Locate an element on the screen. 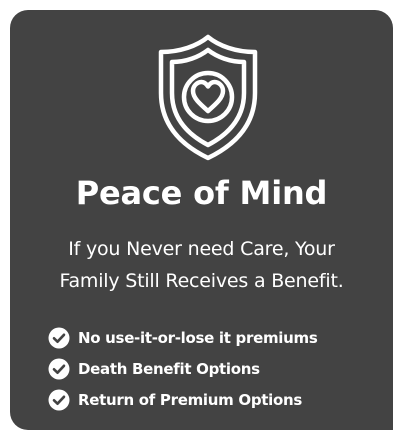 The image size is (393, 430). feature-label: Death Benefit Options is located at coordinates (169, 368).